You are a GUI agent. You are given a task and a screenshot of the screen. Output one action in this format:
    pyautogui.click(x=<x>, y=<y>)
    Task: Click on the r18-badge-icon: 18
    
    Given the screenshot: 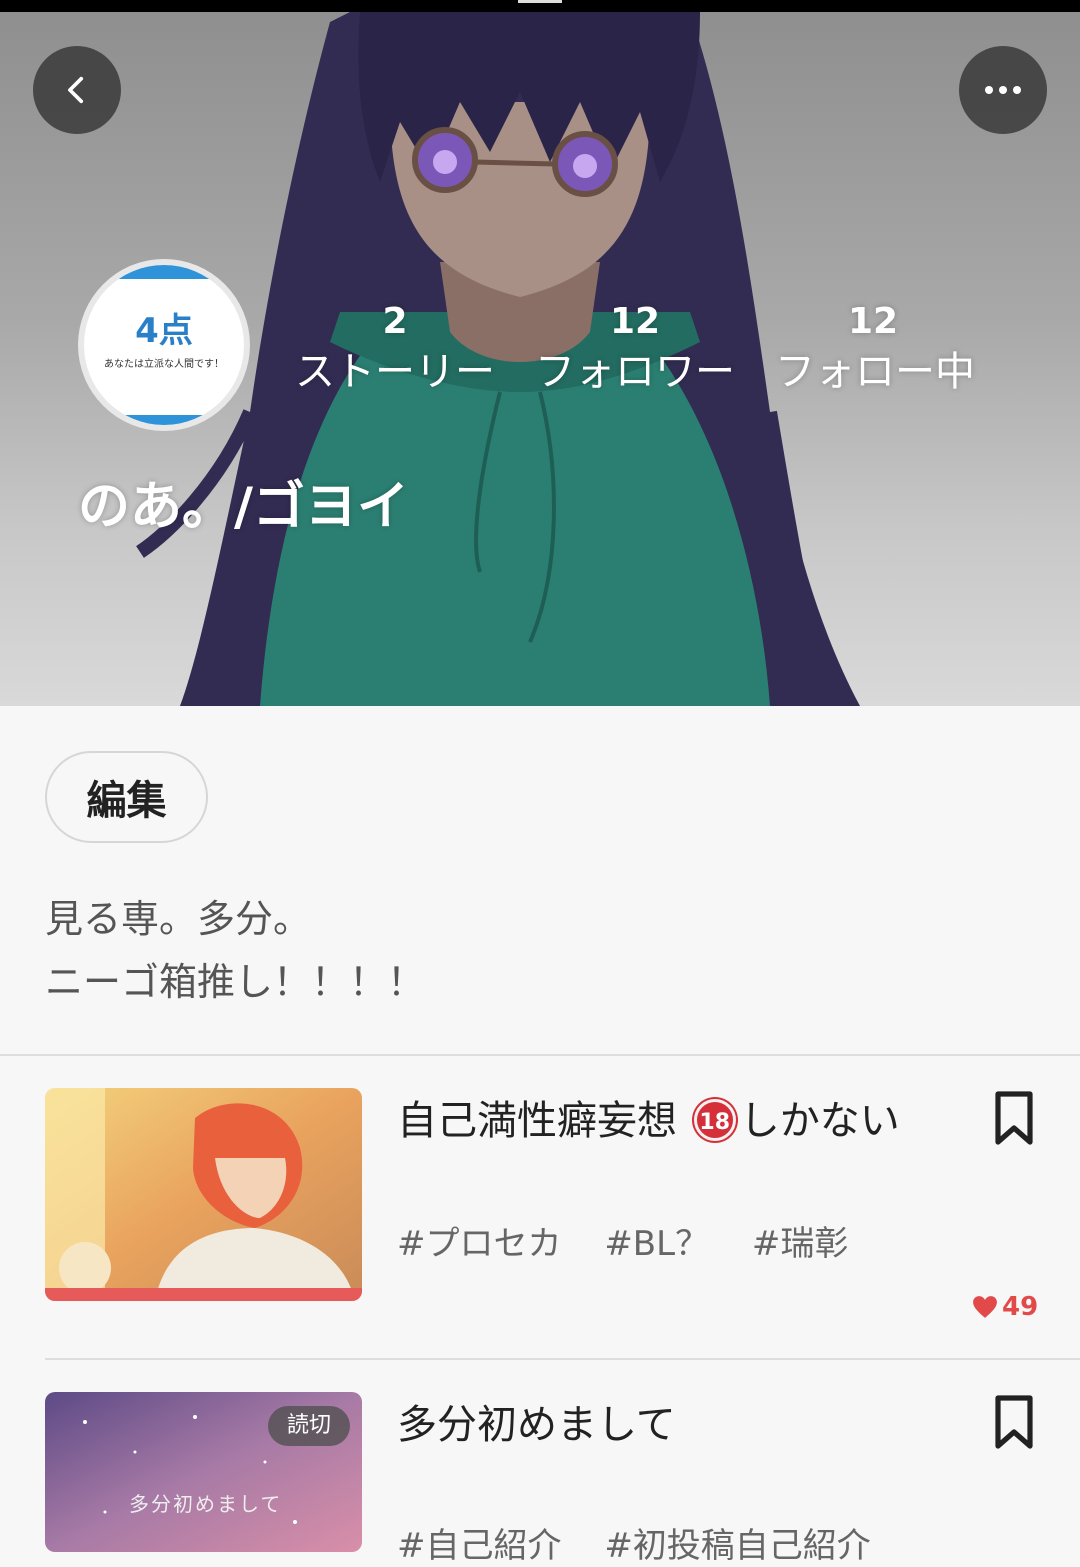 What is the action you would take?
    pyautogui.click(x=714, y=1120)
    